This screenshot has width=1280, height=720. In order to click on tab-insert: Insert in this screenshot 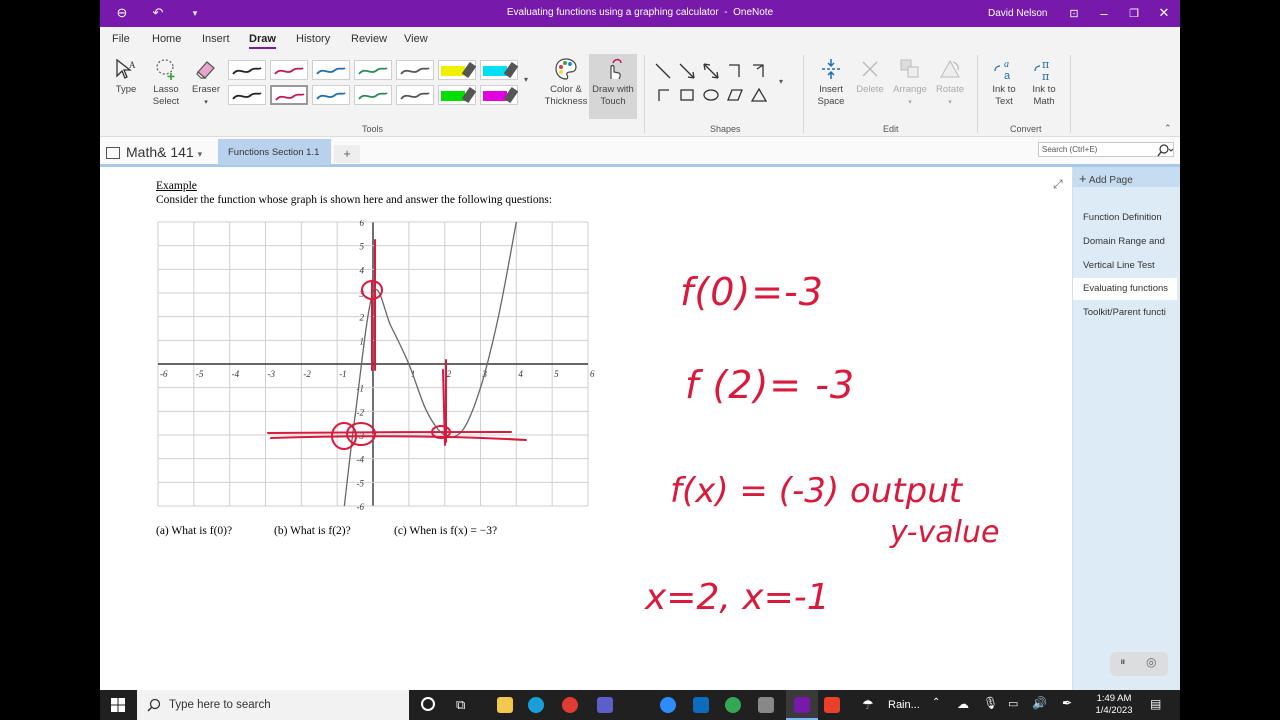, I will do `click(216, 39)`.